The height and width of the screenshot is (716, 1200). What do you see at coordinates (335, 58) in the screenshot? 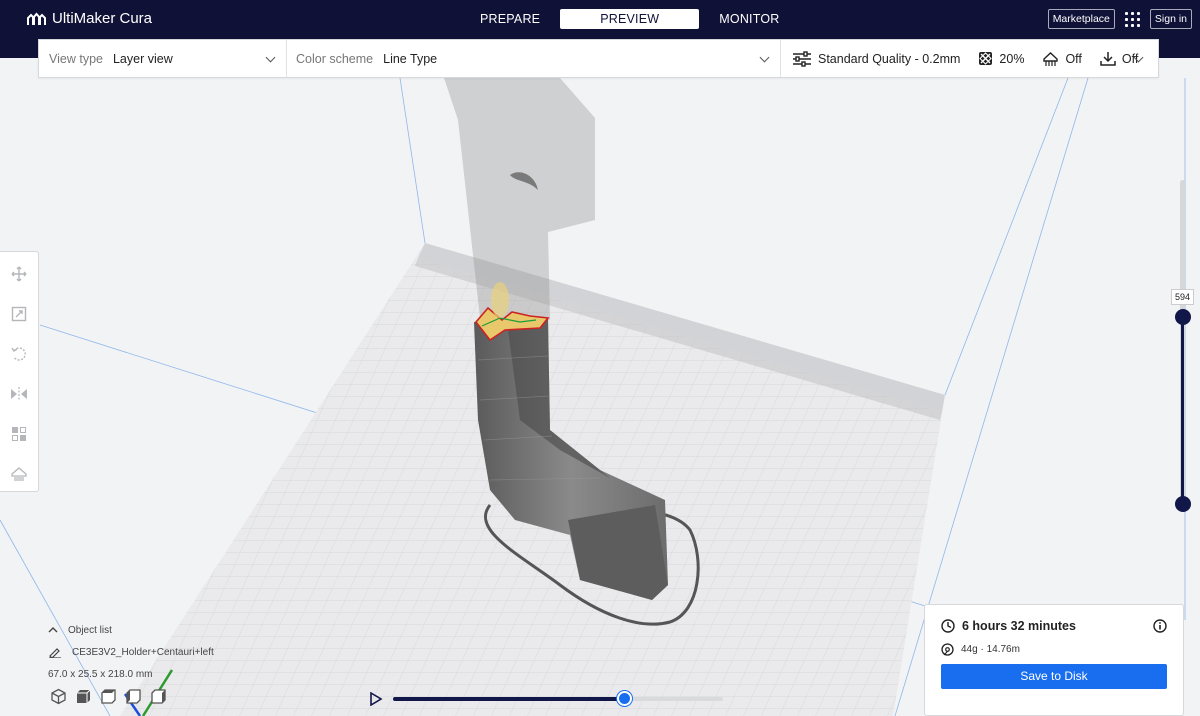
I see `color-scheme-label: Color scheme` at bounding box center [335, 58].